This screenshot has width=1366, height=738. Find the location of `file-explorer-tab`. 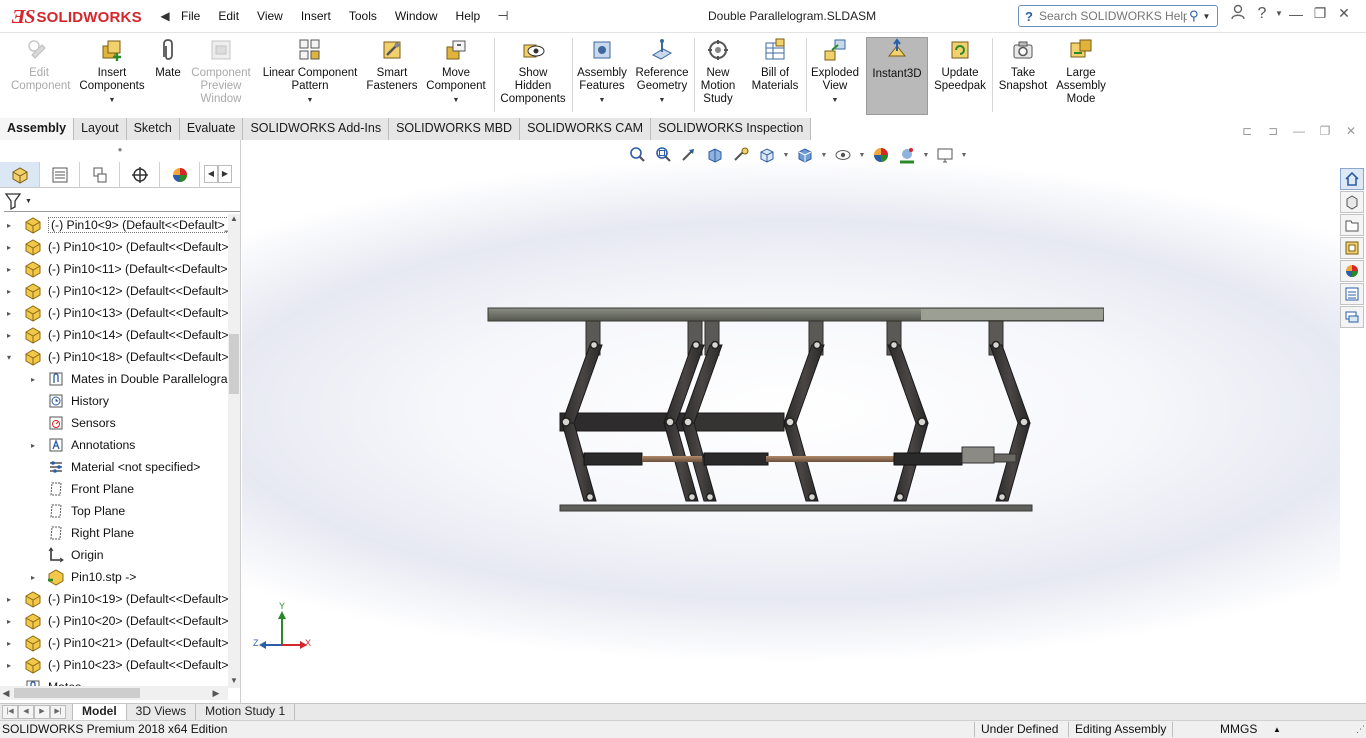

file-explorer-tab is located at coordinates (1352, 225).